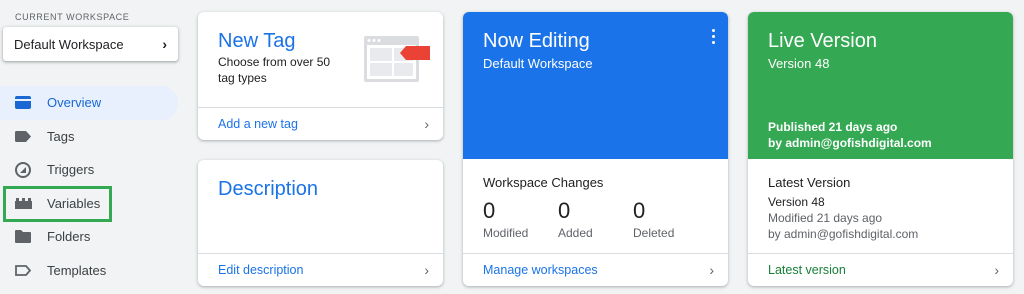 This screenshot has width=1024, height=294. Describe the element at coordinates (822, 41) in the screenshot. I see `live-version-title: Live Version` at that location.